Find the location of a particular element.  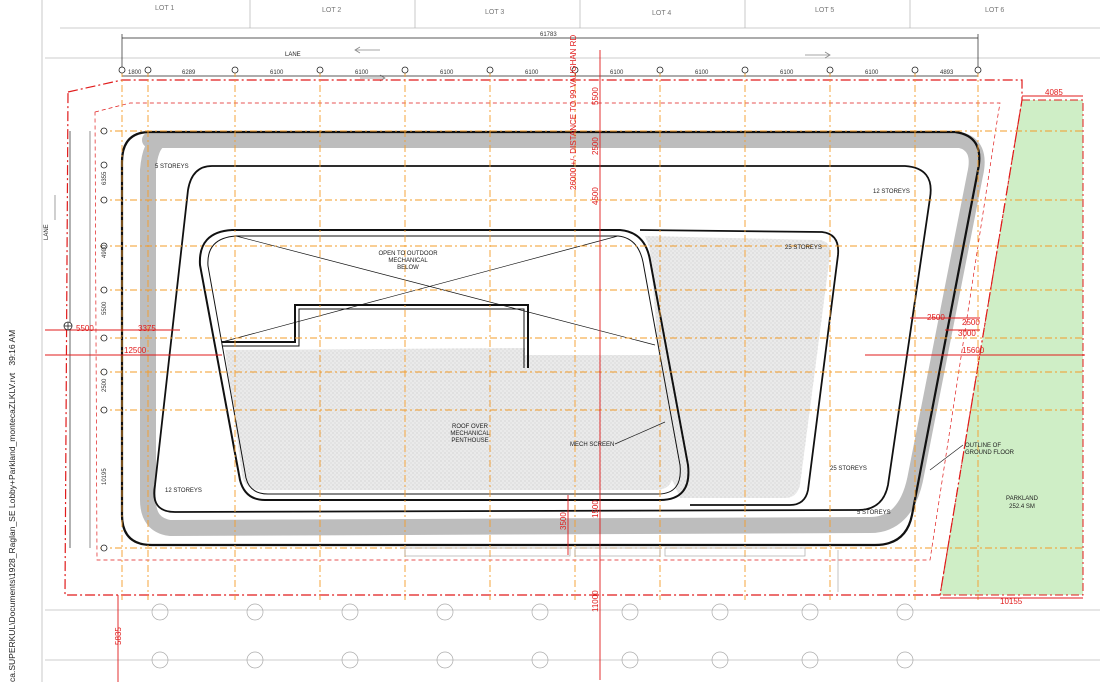

lot-5-label: LOT 5 is located at coordinates (824, 10).